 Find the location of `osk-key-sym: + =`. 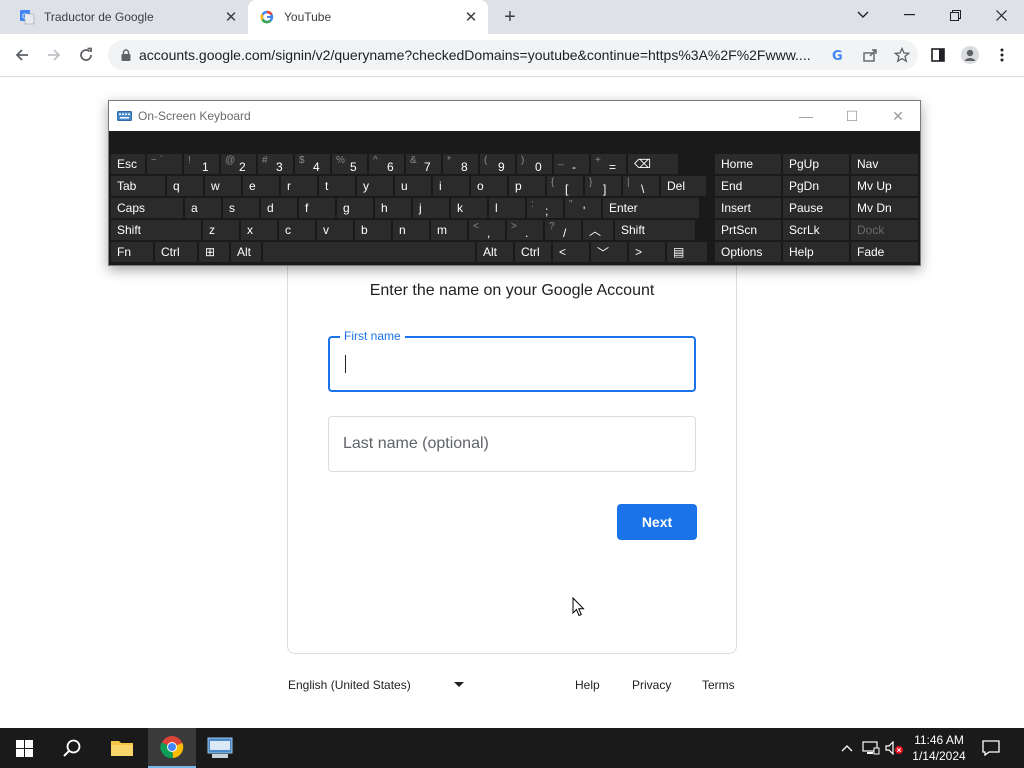

osk-key-sym: + = is located at coordinates (608, 164).